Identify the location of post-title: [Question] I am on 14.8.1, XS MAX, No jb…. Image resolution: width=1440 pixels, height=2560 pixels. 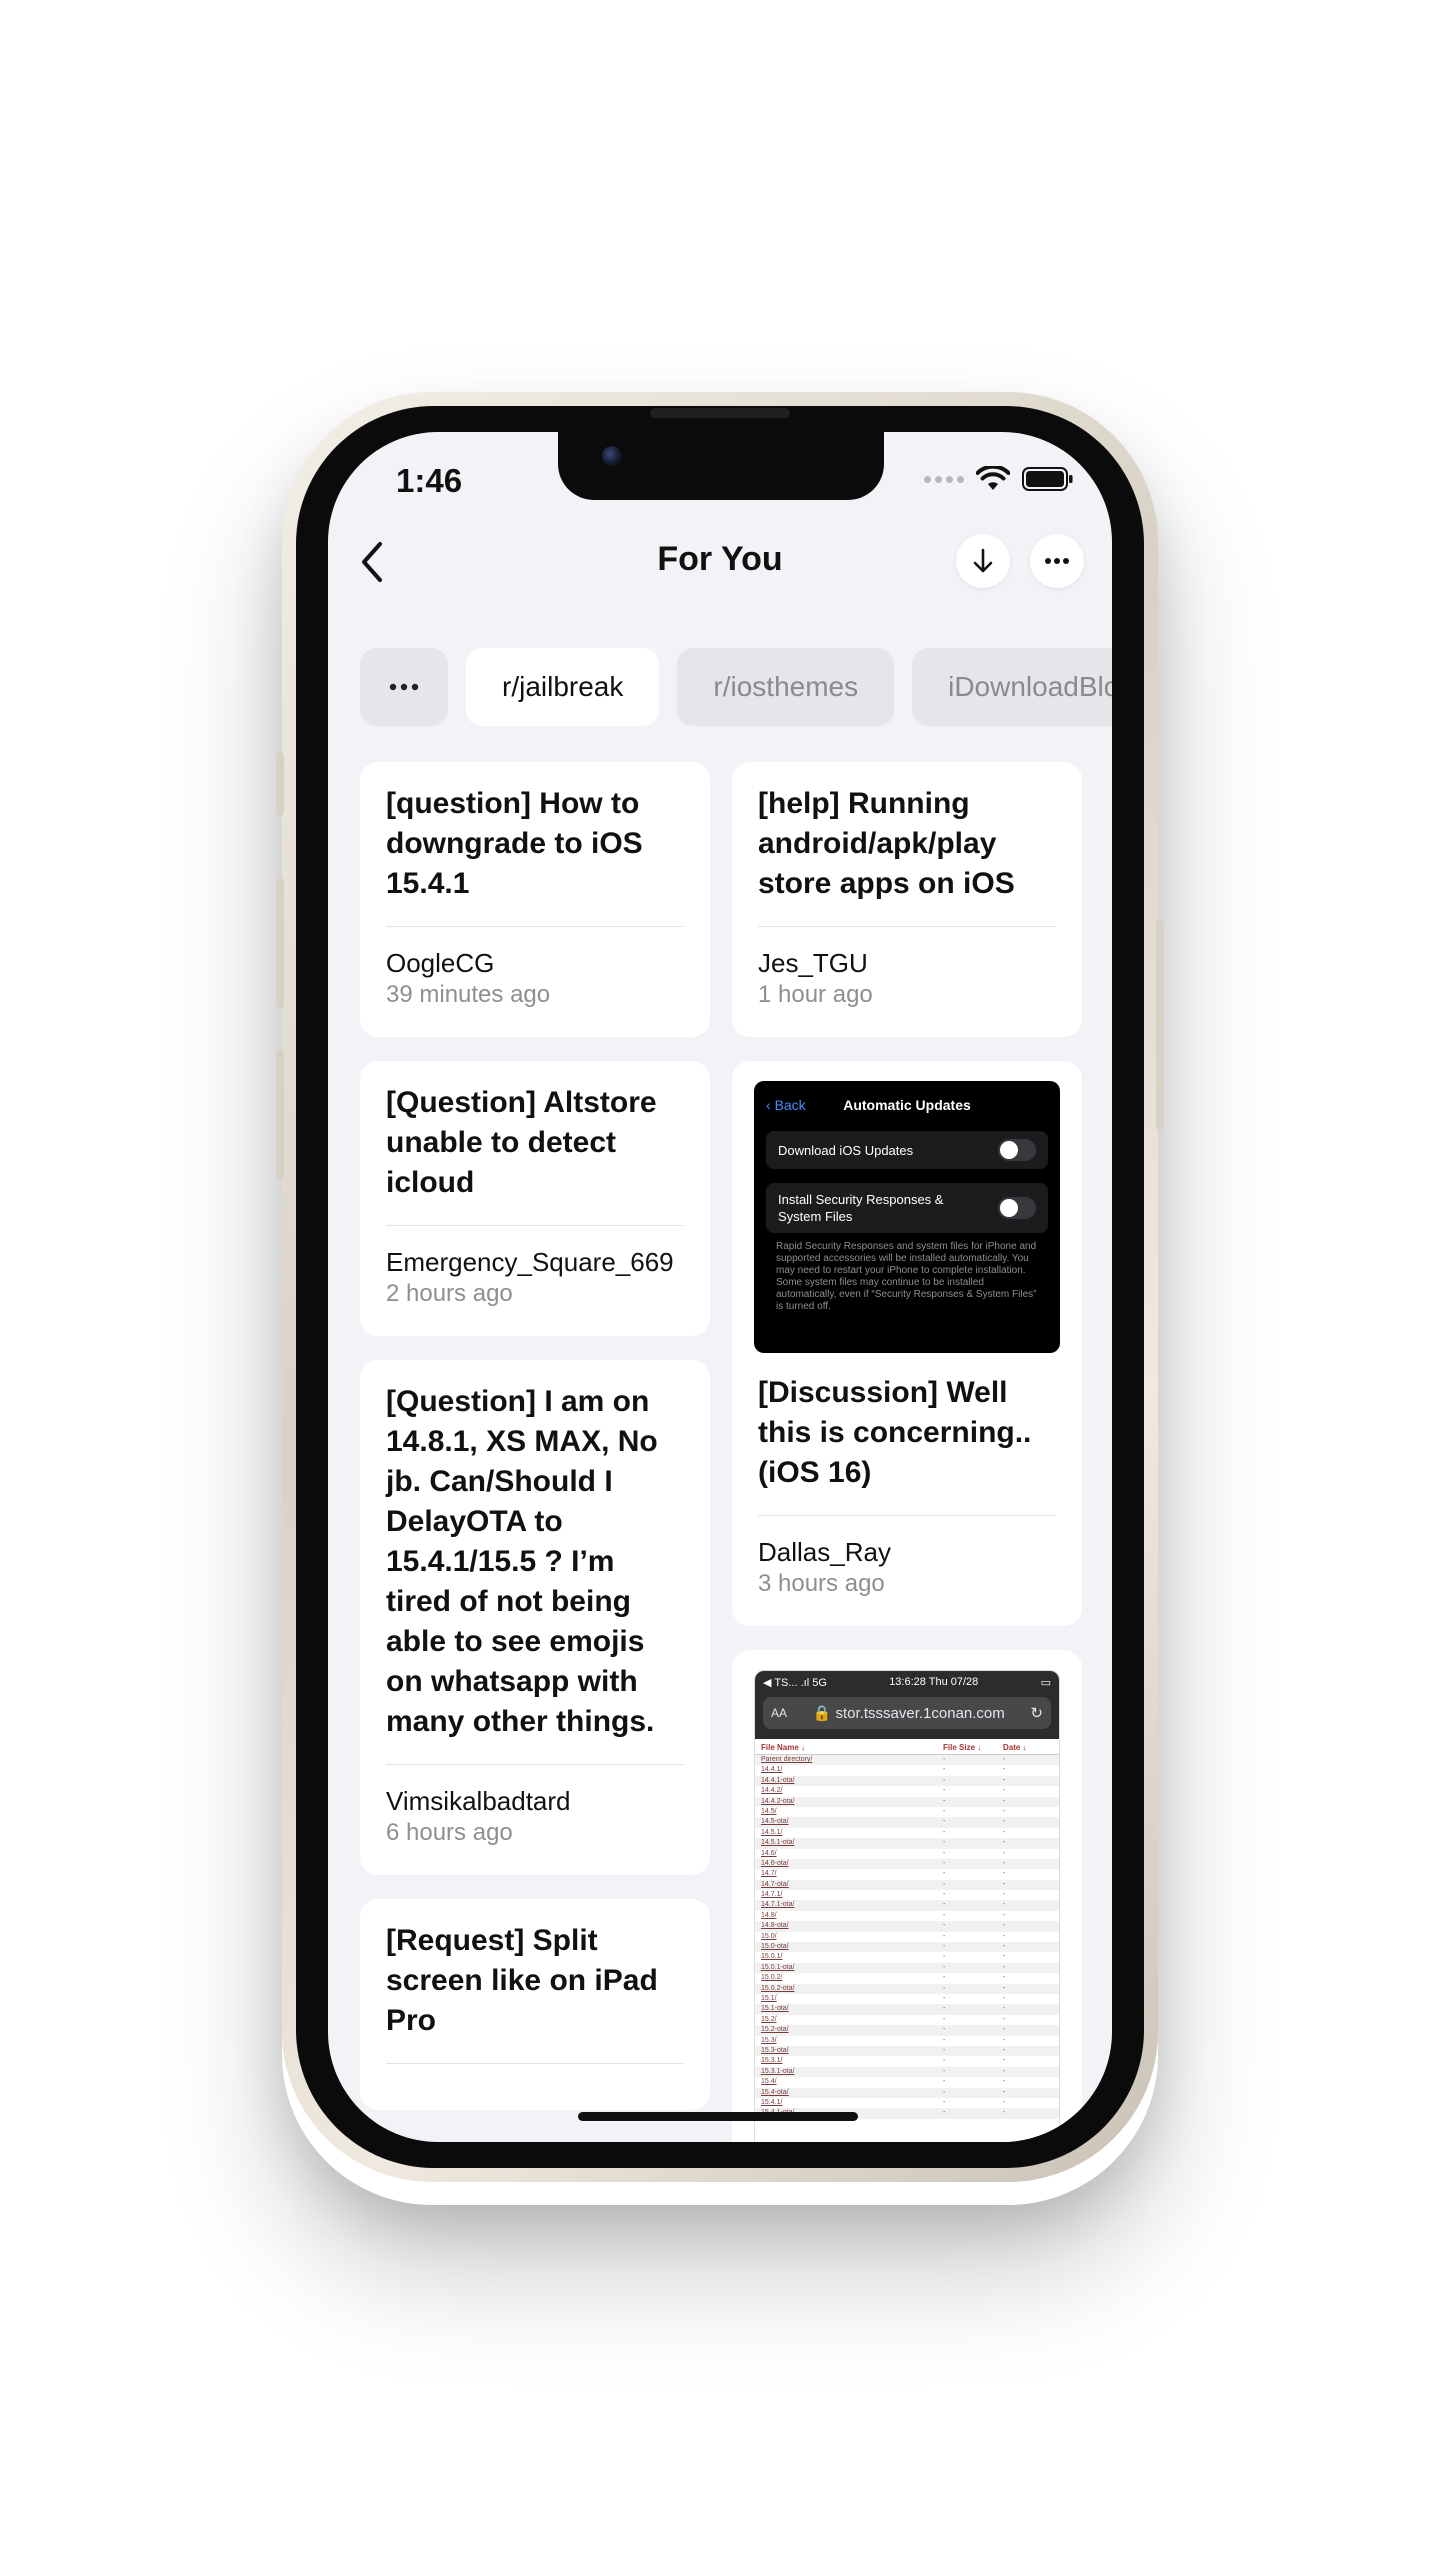
(522, 1561).